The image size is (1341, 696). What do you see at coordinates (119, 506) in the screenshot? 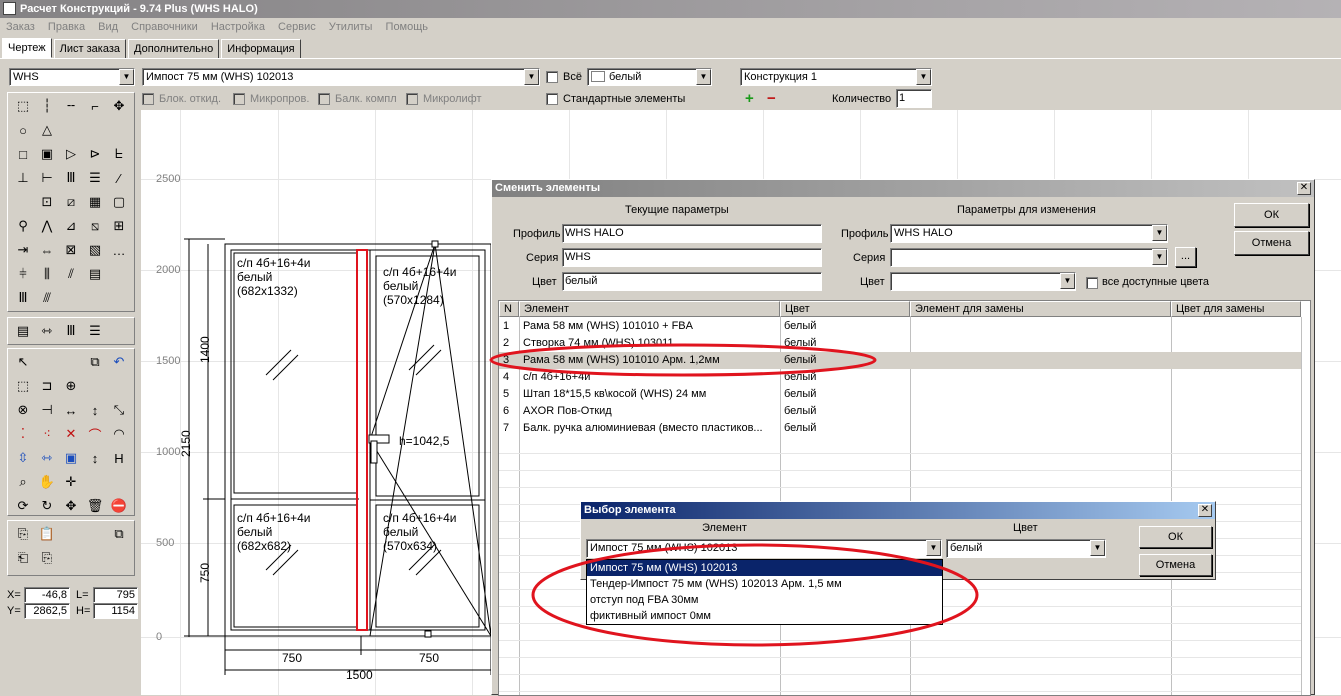
I see `stop-icon: ⛔` at bounding box center [119, 506].